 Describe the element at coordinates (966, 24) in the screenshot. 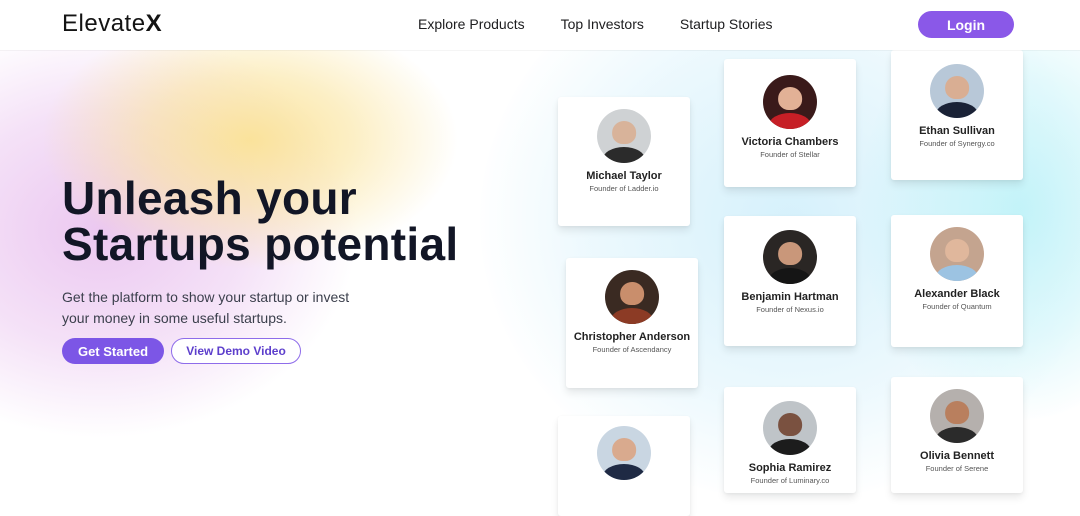

I see `login-button: Login` at that location.